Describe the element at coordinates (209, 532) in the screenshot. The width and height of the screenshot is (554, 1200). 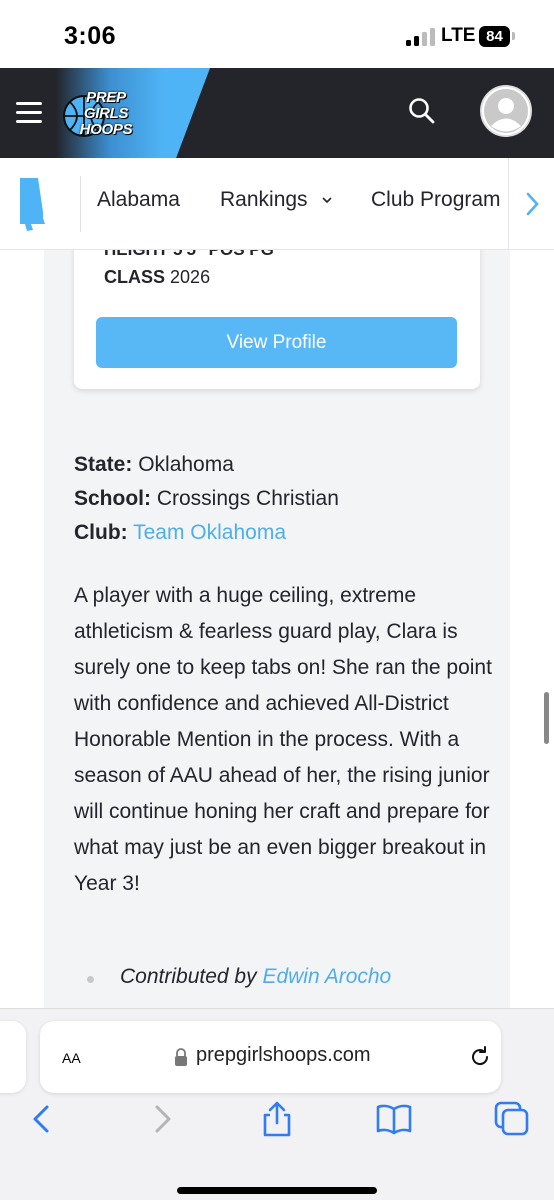
I see `club-link: Team Oklahoma` at that location.